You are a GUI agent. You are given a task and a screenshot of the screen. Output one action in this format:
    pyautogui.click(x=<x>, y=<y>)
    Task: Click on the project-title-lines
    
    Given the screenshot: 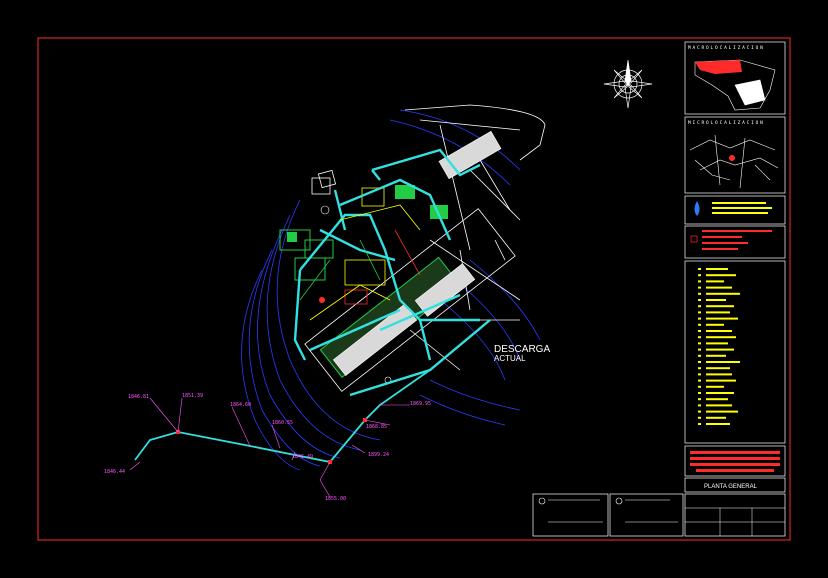 What is the action you would take?
    pyautogui.click(x=735, y=461)
    